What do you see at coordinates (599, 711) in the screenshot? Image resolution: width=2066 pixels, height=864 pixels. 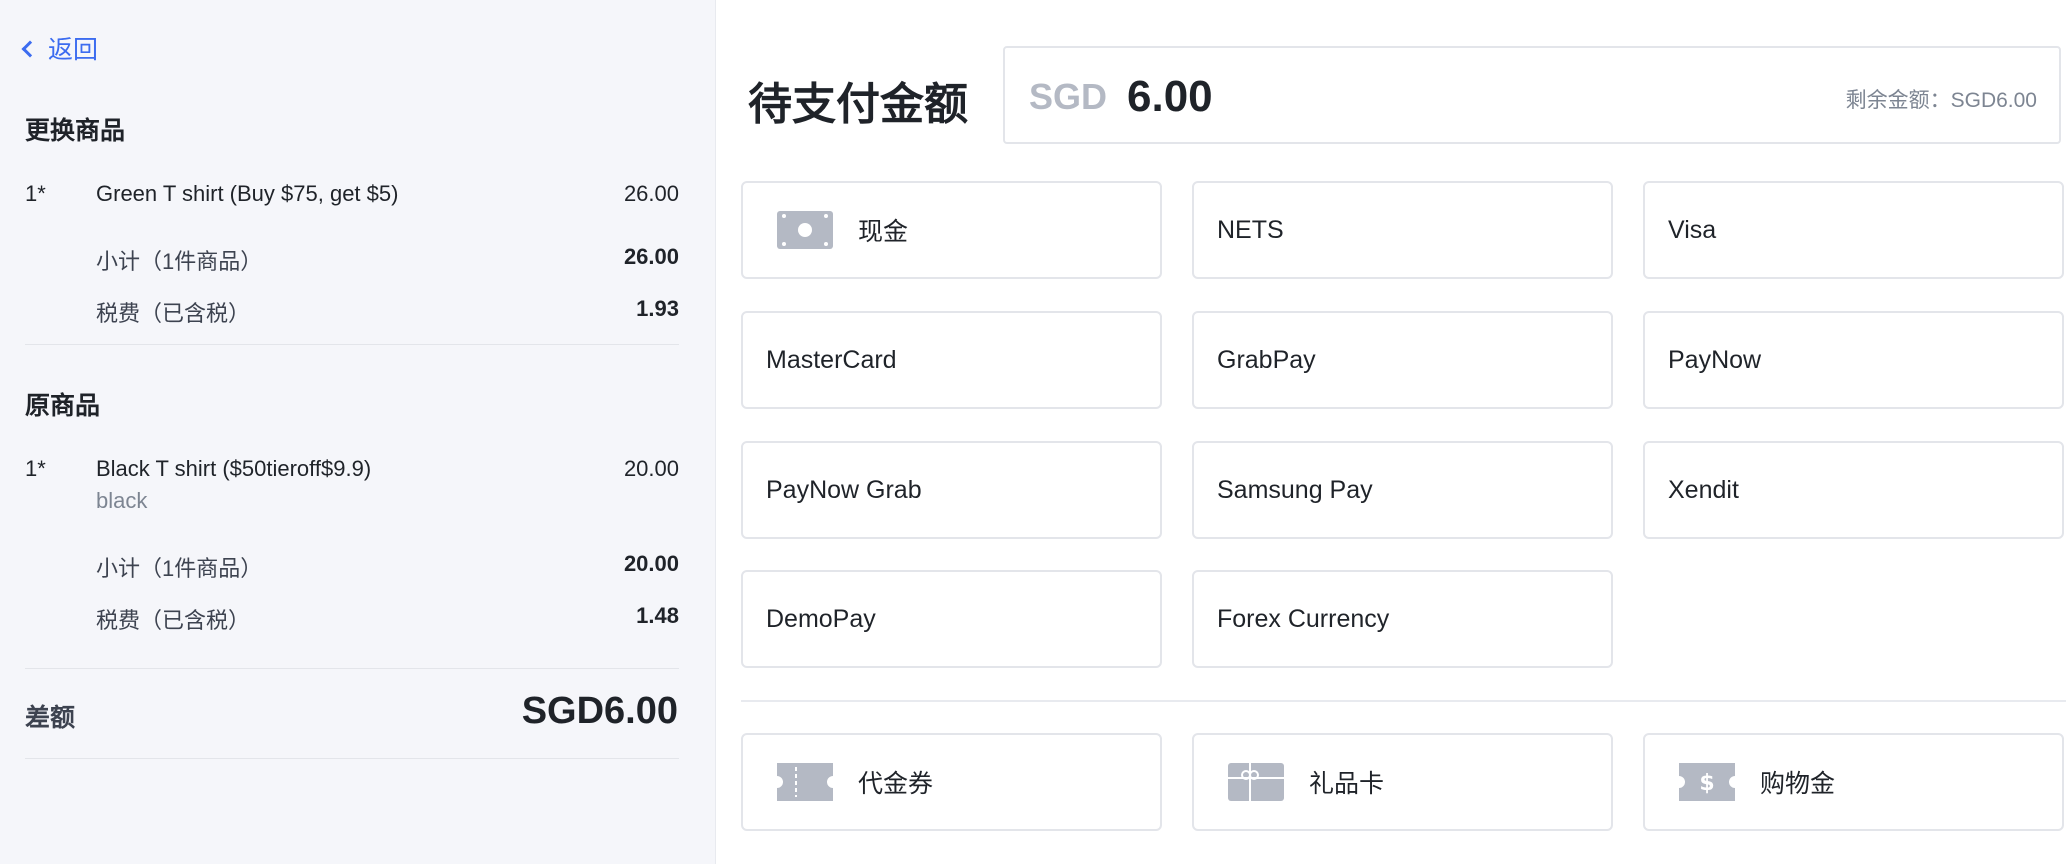 I see `difference-value: SGD6.00` at bounding box center [599, 711].